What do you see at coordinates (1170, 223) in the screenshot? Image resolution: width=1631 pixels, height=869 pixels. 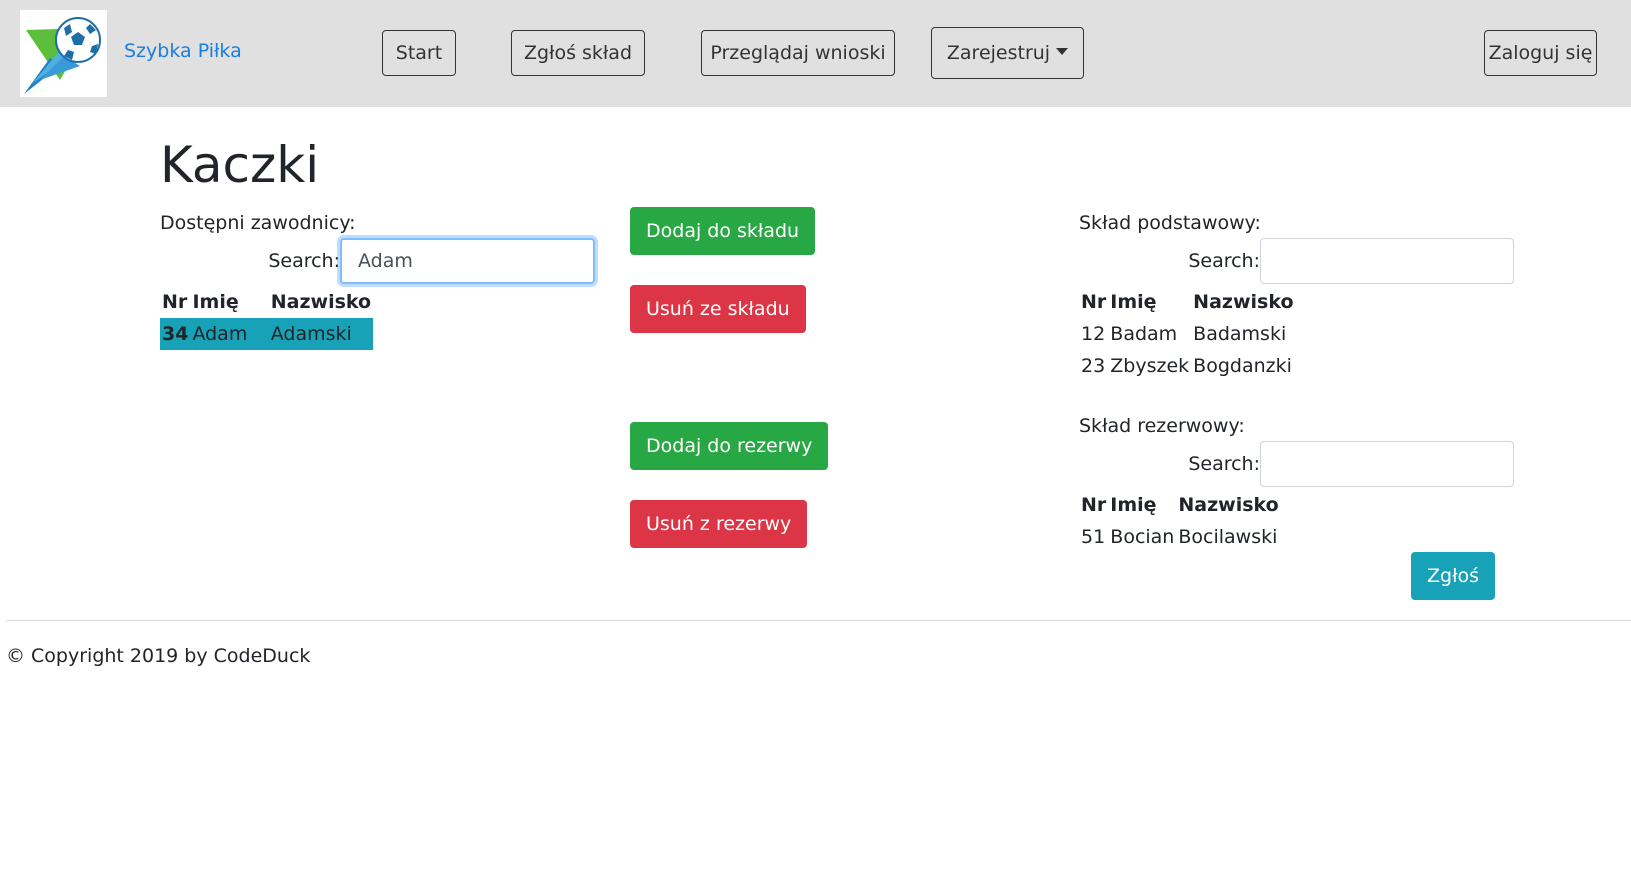 I see `main-squad-label: Skład podstawowy:` at bounding box center [1170, 223].